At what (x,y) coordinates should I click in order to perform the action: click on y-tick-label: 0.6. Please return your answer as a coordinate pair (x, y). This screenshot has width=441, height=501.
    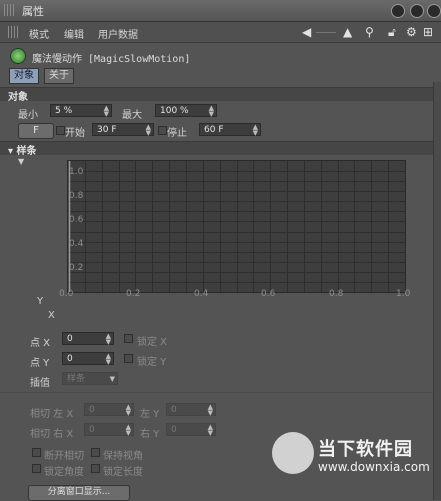
    Looking at the image, I should click on (76, 220).